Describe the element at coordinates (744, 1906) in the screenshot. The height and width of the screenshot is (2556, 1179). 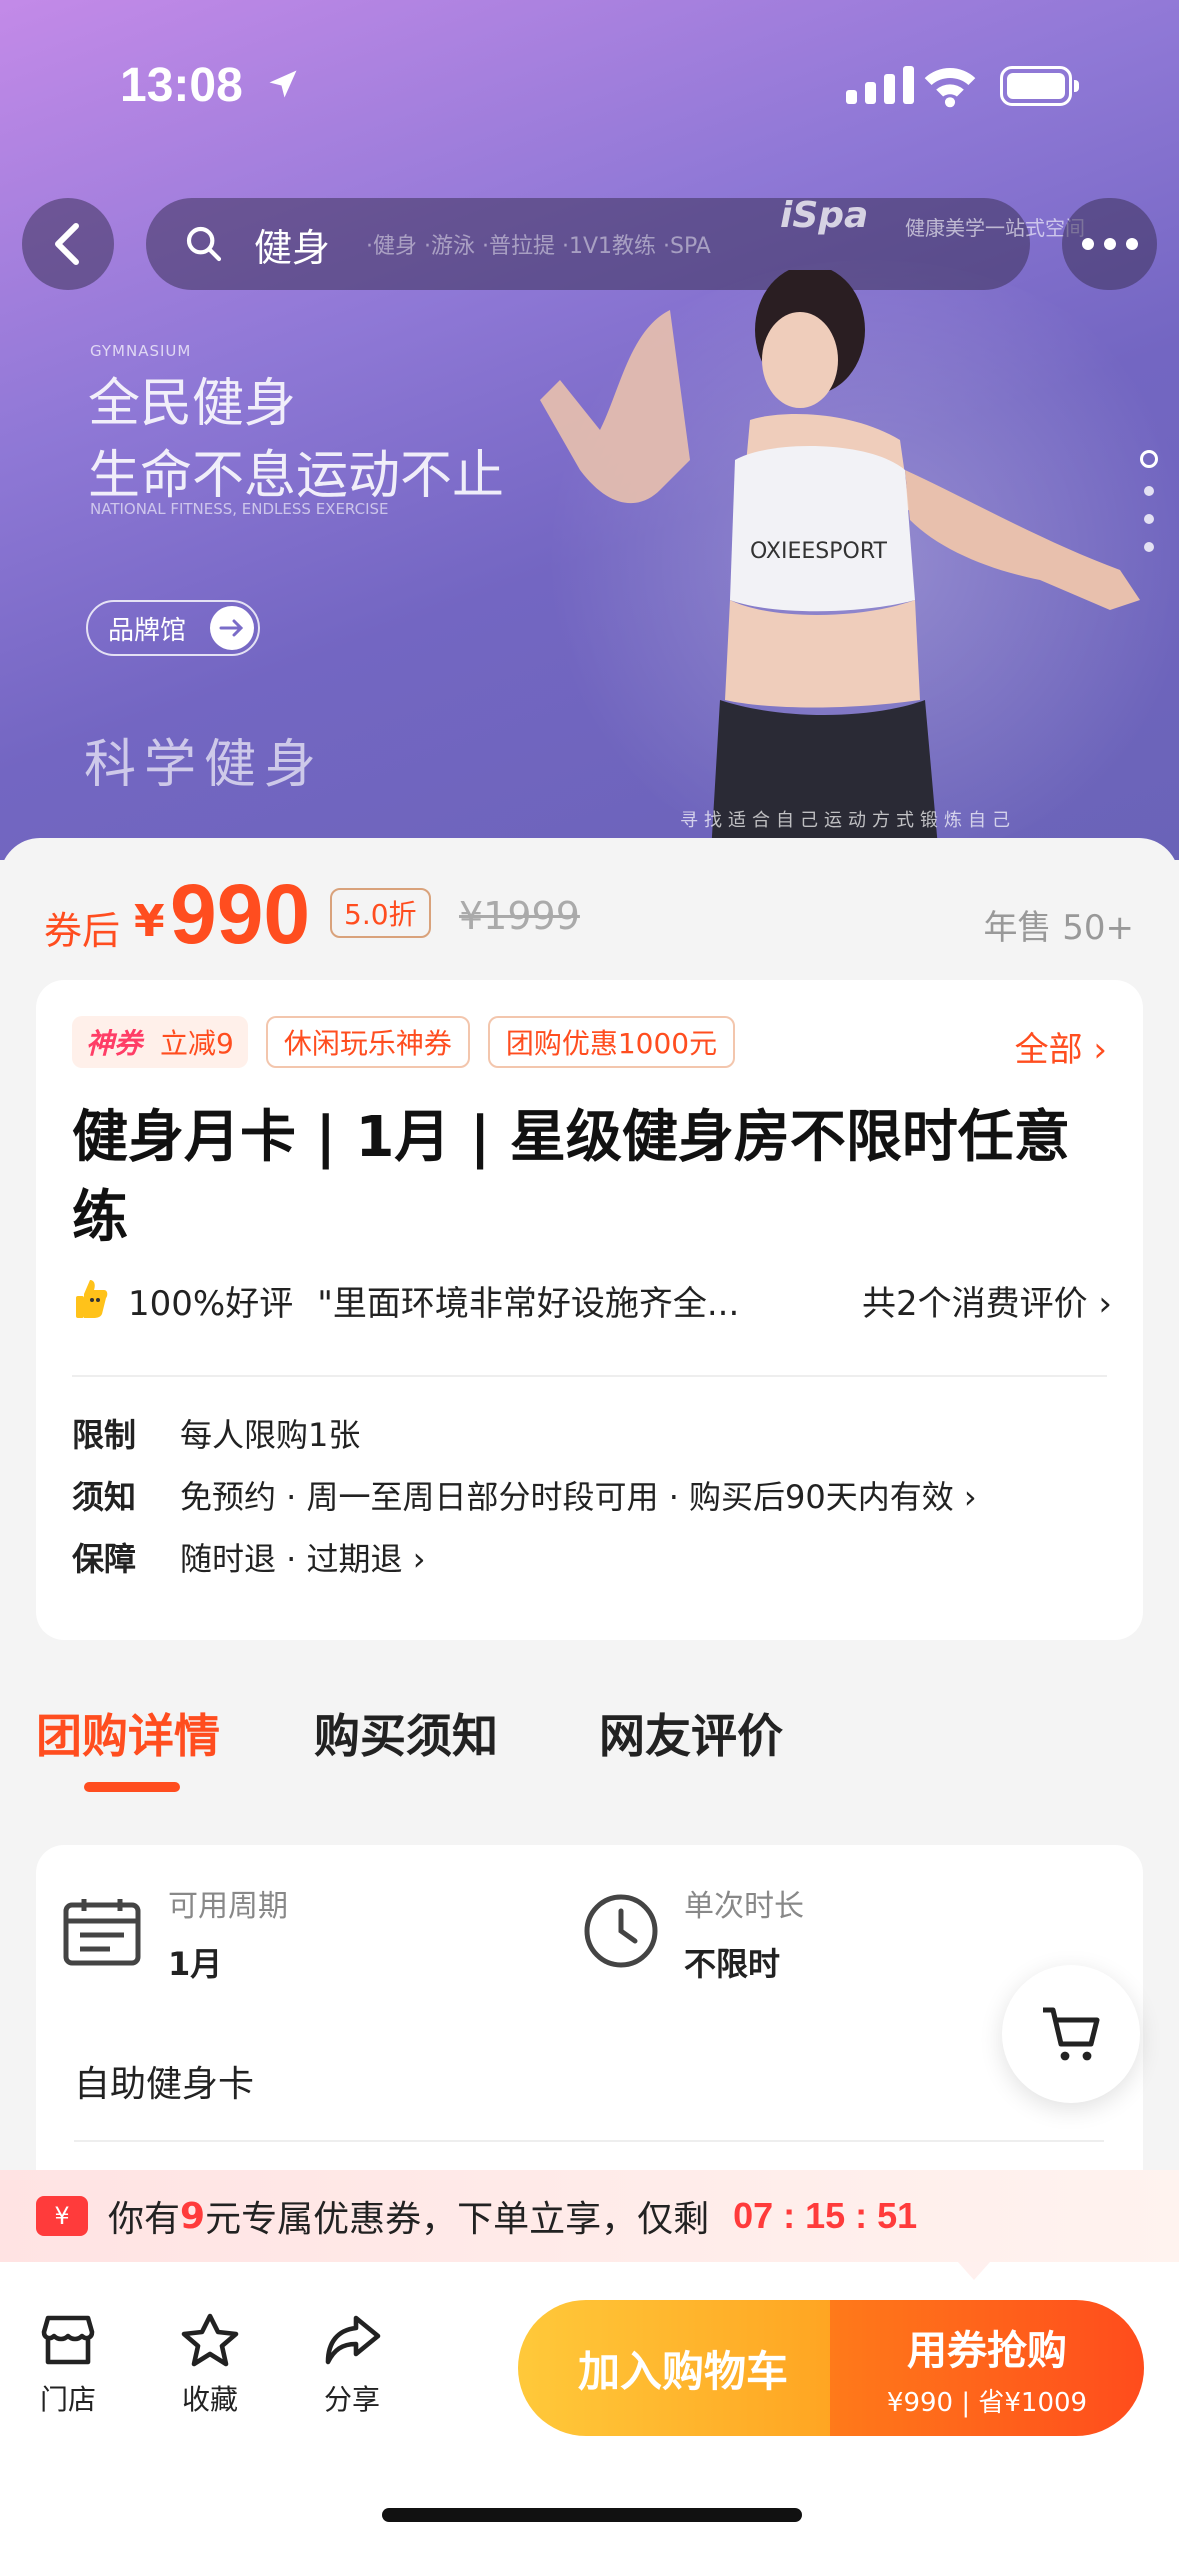
I see `duration-label: 单次时长` at that location.